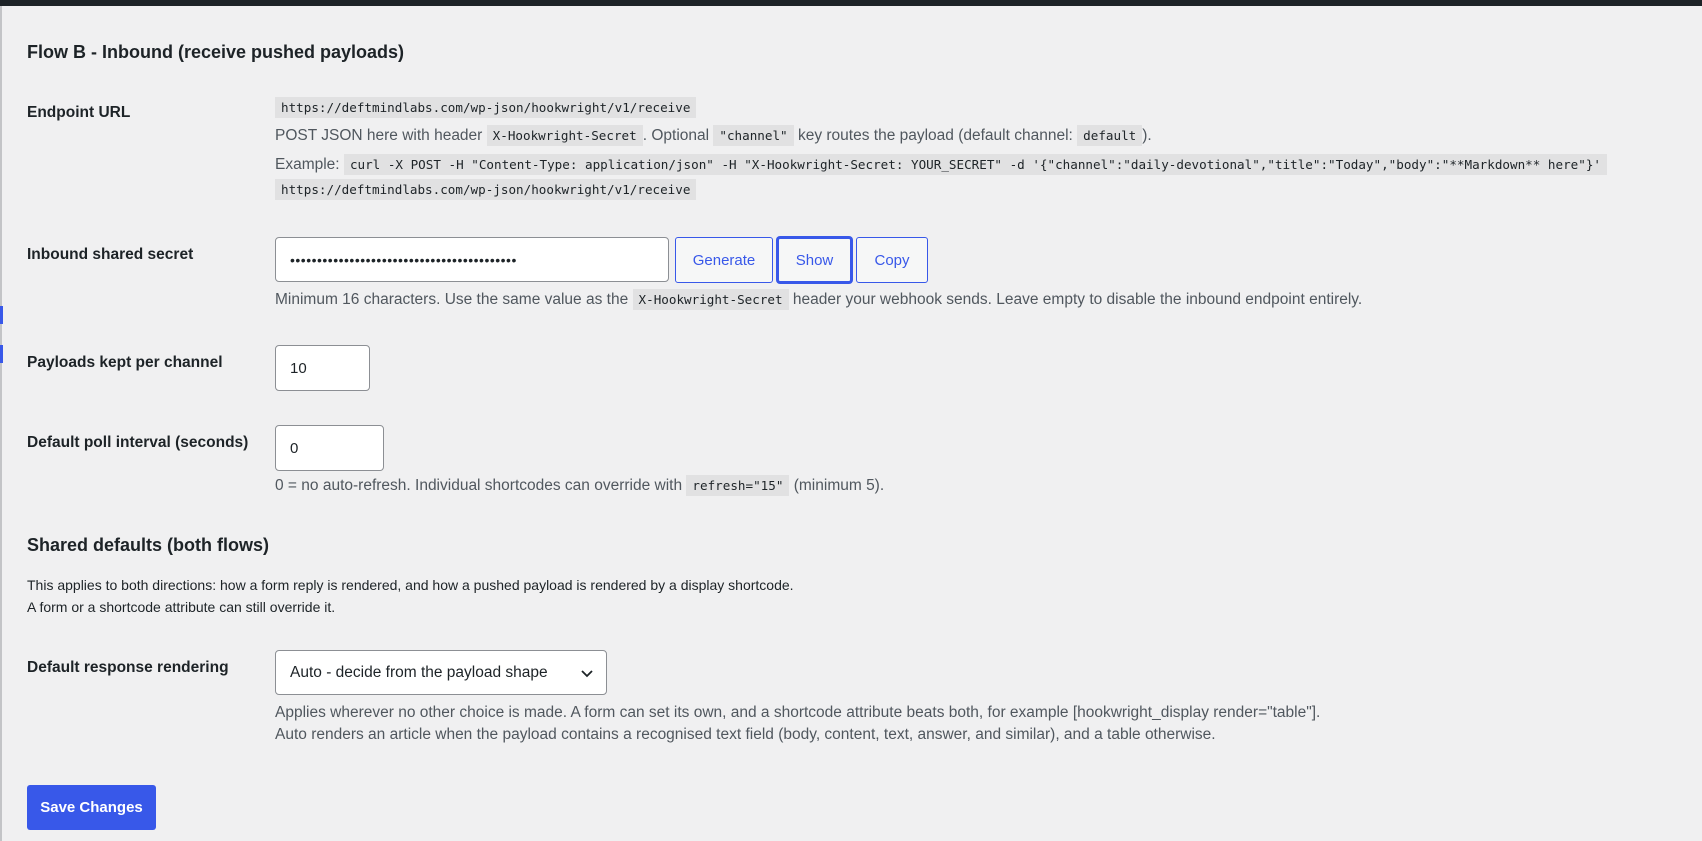 The height and width of the screenshot is (841, 1702). Describe the element at coordinates (738, 485) in the screenshot. I see `refresh-attribute-code: refresh="15"` at that location.